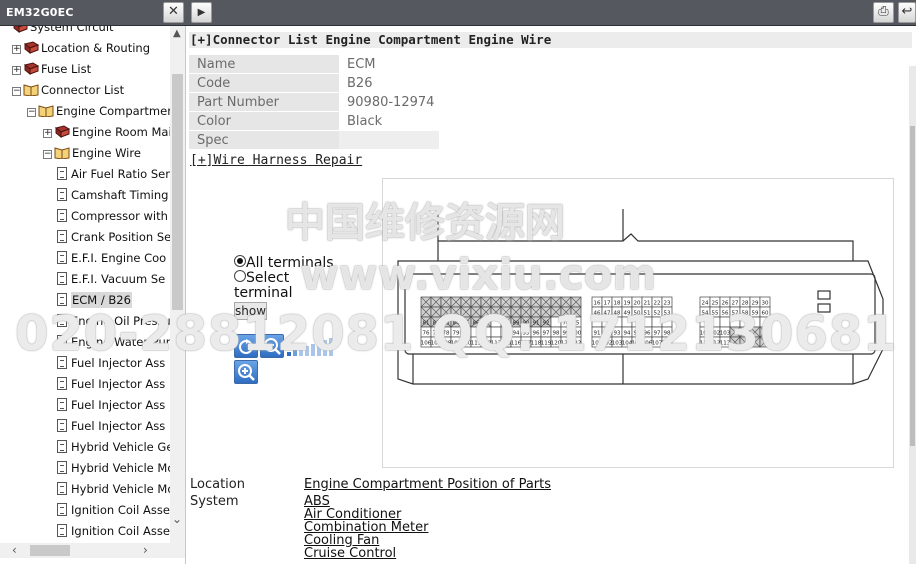 Image resolution: width=916 pixels, height=564 pixels. Describe the element at coordinates (177, 192) in the screenshot. I see `tree-scroll-thumb` at that location.